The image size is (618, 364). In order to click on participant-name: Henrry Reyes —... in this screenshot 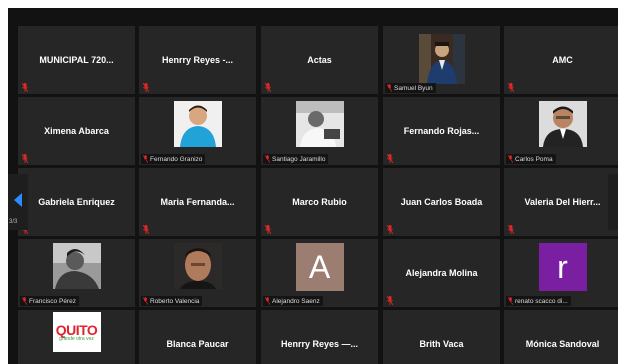, I will do `click(319, 344)`.